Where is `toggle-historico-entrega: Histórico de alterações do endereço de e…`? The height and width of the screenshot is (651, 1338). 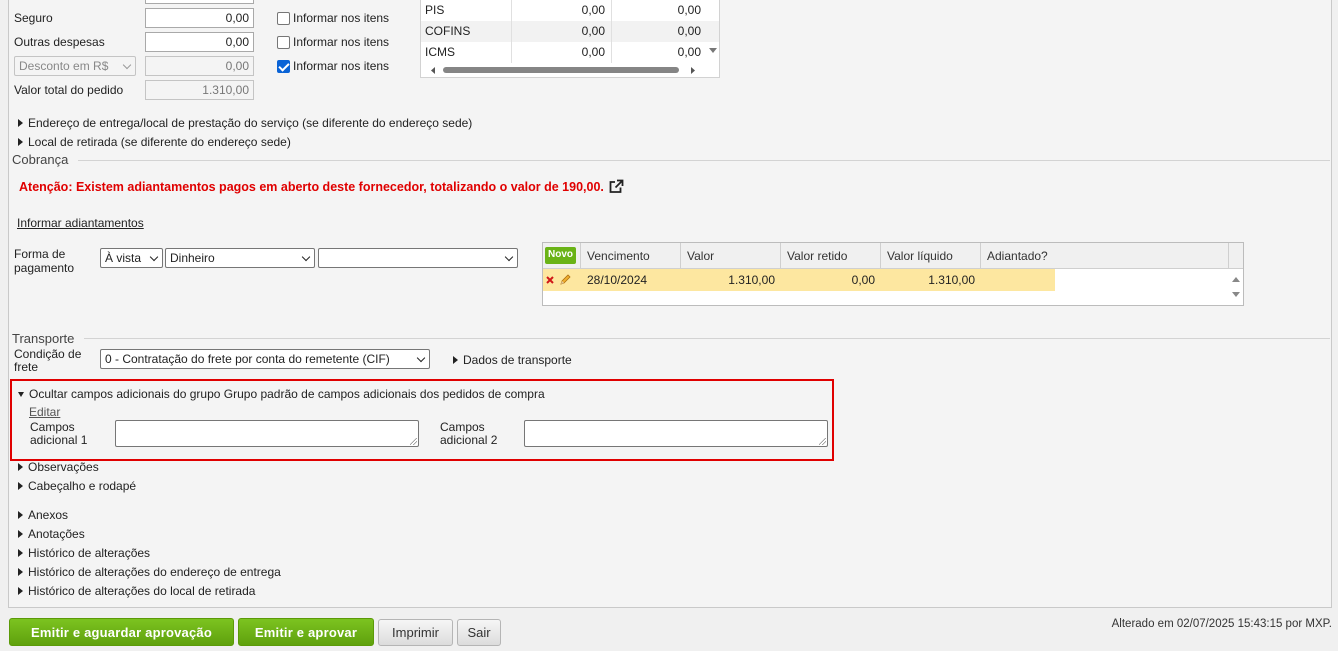
toggle-historico-entrega: Histórico de alterações do endereço de e… is located at coordinates (149, 572).